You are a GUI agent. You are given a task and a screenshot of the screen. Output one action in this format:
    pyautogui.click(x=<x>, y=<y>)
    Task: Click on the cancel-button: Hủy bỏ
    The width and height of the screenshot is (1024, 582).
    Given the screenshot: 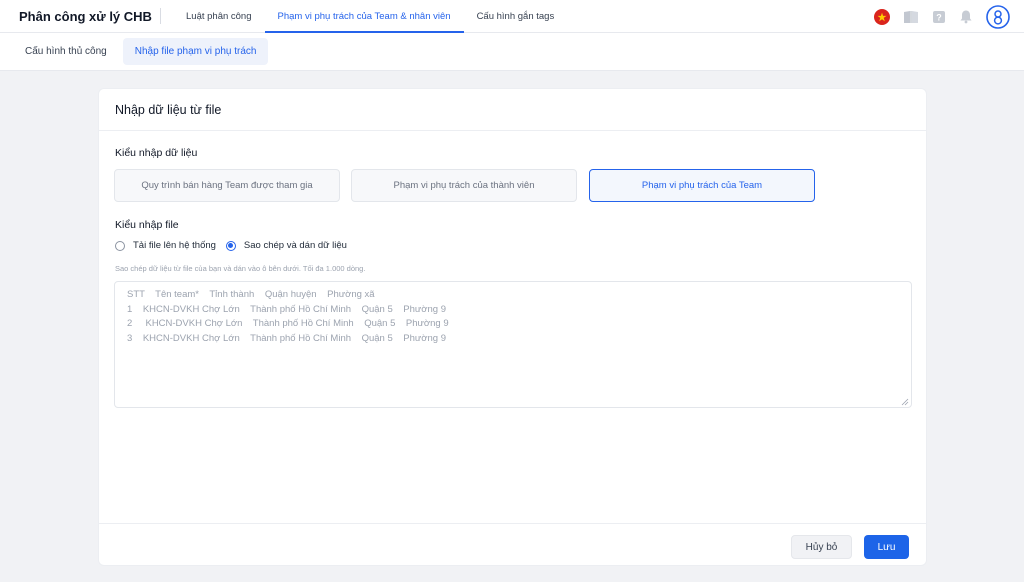 What is the action you would take?
    pyautogui.click(x=821, y=547)
    